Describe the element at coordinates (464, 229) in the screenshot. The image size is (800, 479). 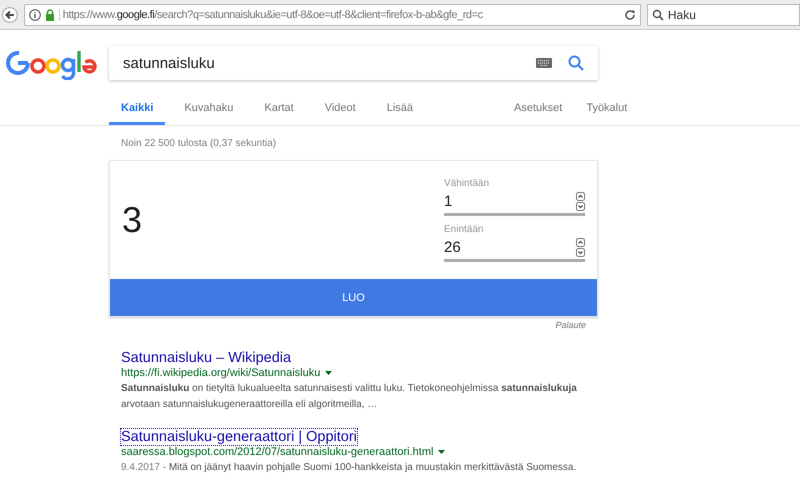
I see `field-label: Enintään` at that location.